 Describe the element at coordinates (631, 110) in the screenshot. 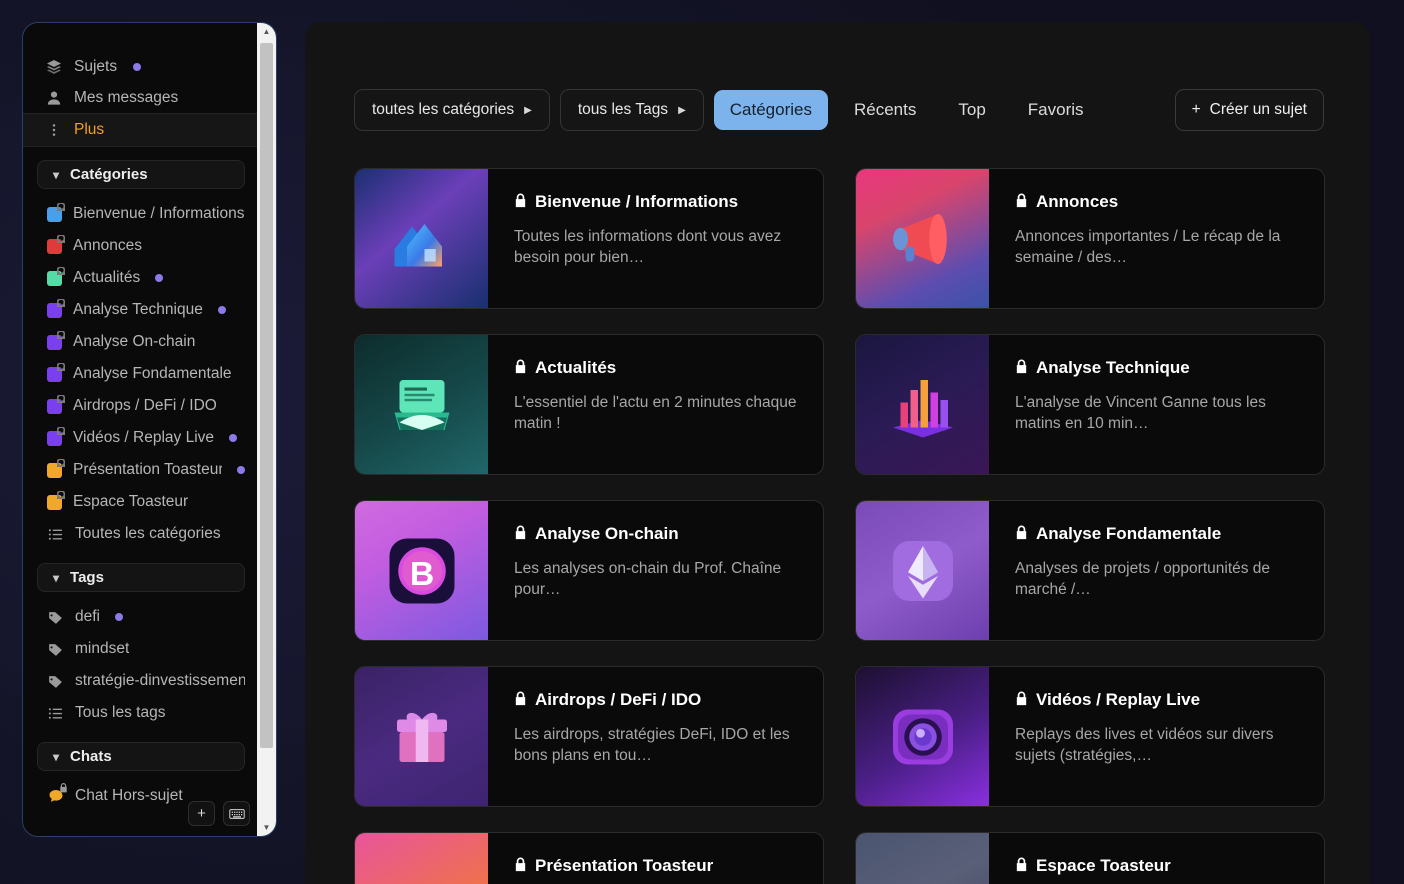

I see `filter-tags-dropdown: tous les Tags ▶` at that location.